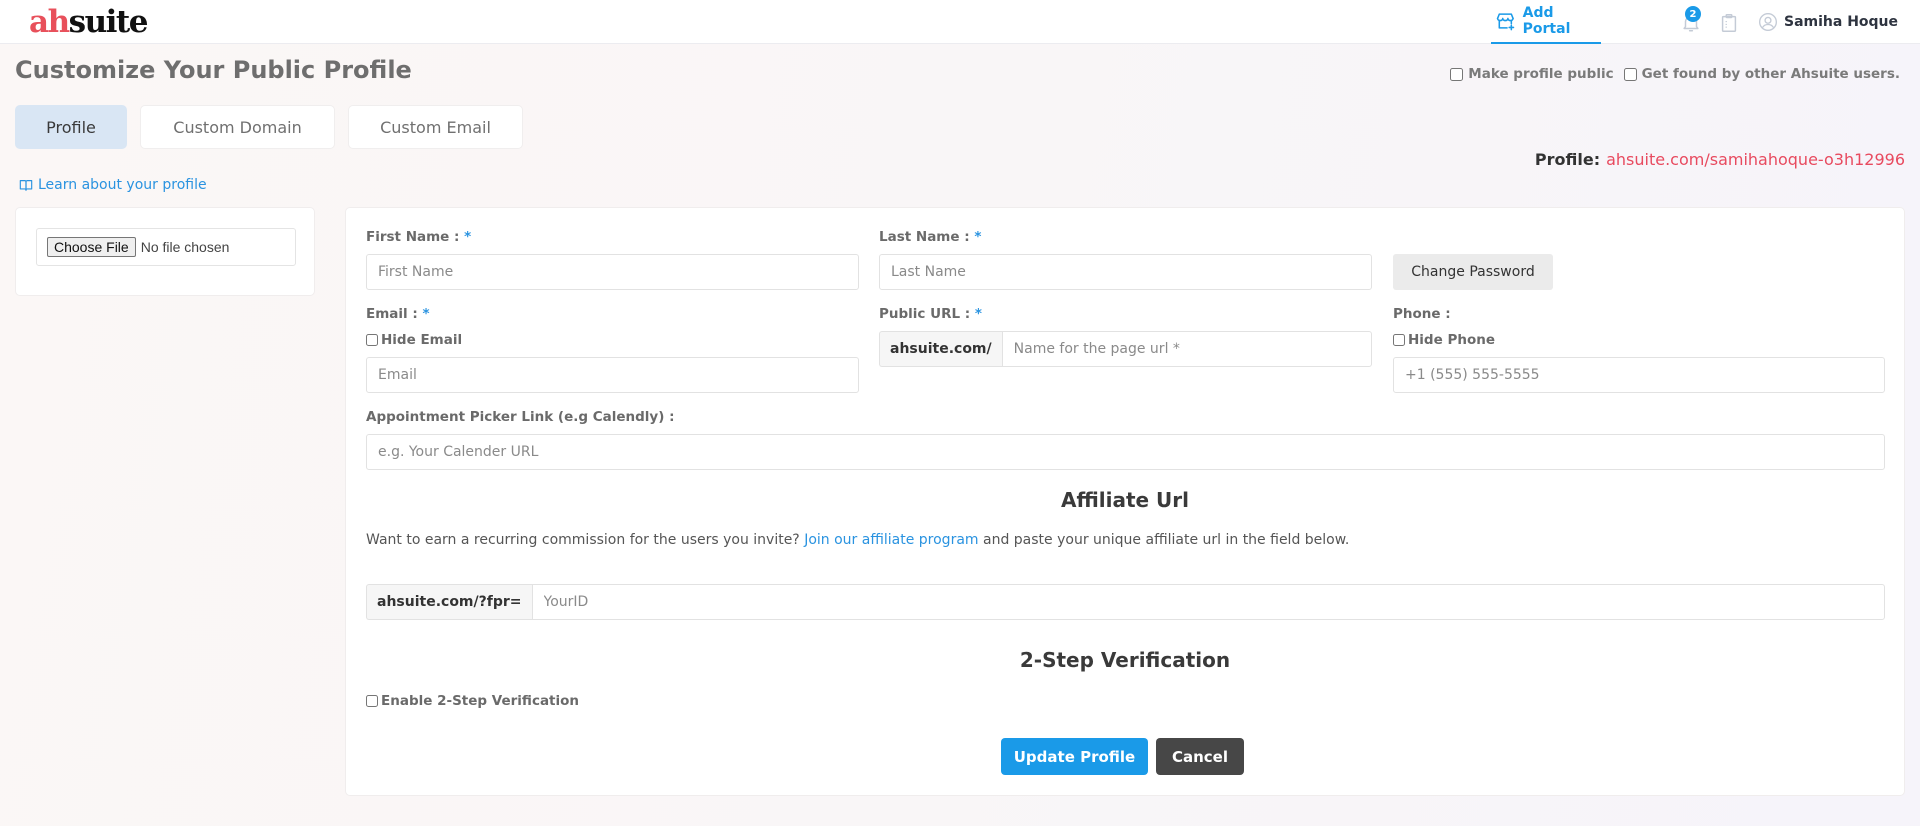 The width and height of the screenshot is (1920, 826). Describe the element at coordinates (1451, 340) in the screenshot. I see `hide-phone-label: Hide Phone` at that location.